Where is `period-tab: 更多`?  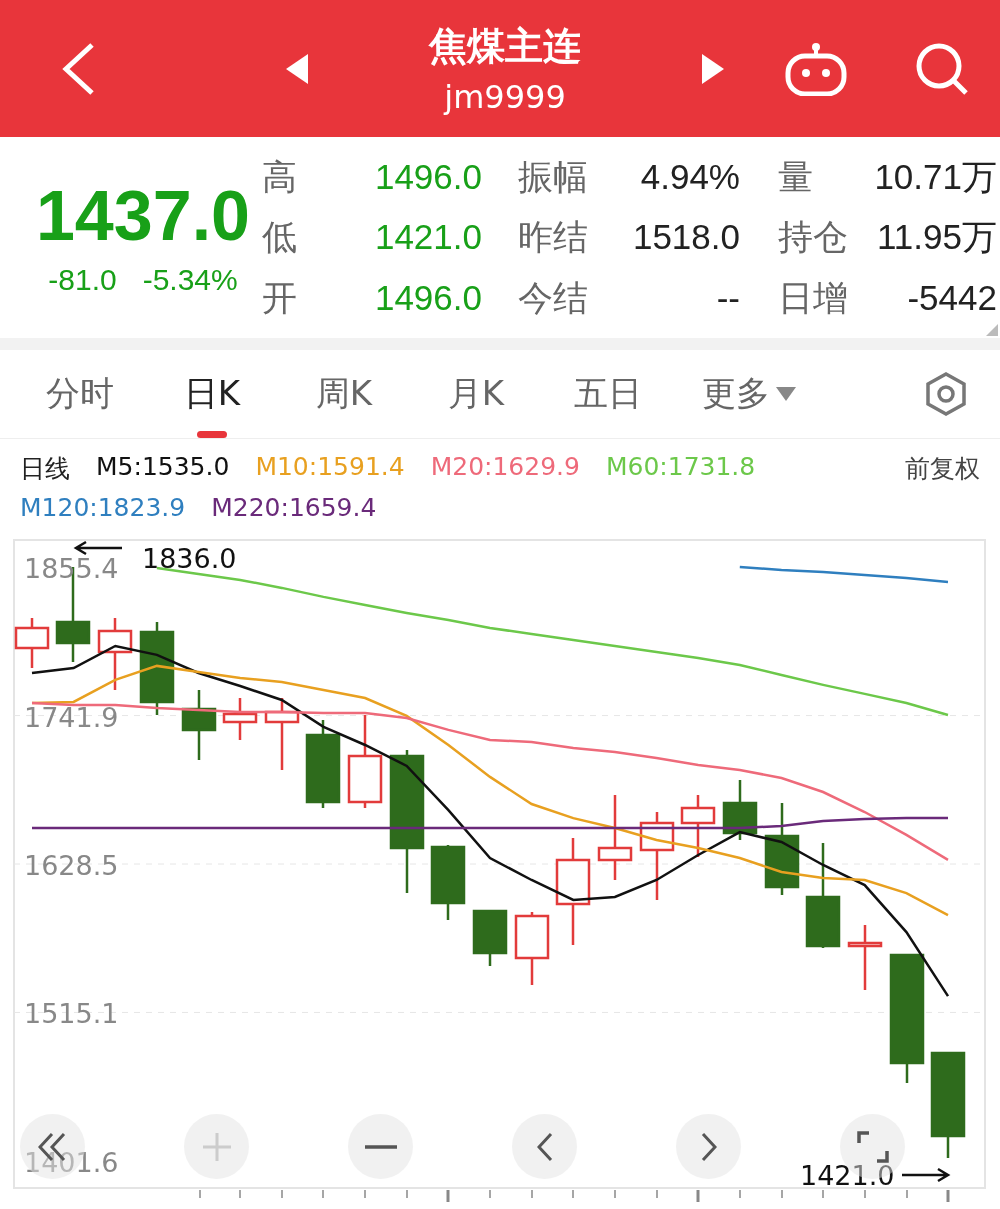
period-tab: 更多 is located at coordinates (749, 394).